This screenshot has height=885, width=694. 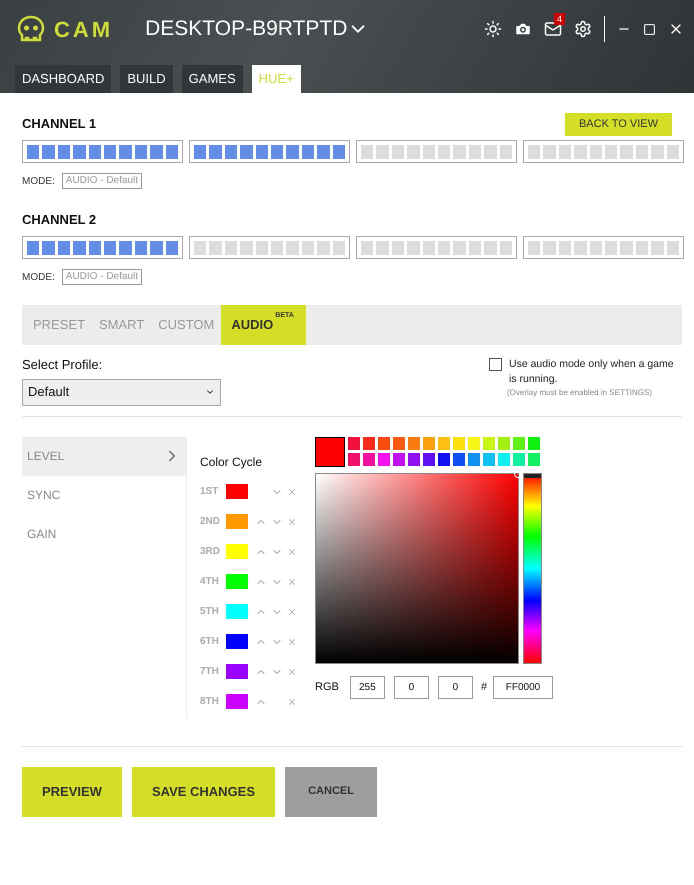 I want to click on color-cycle-title: Color Cycle, so click(x=232, y=462).